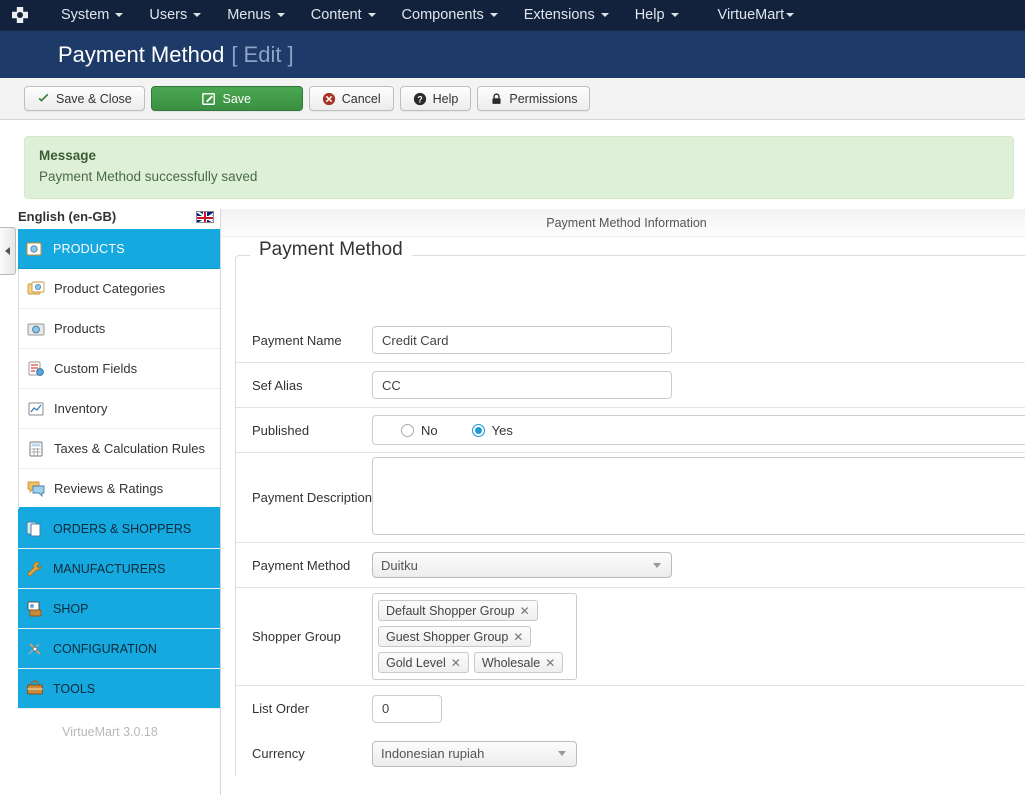 The image size is (1025, 795). Describe the element at coordinates (148, 176) in the screenshot. I see `alert-message: Payment Method successfully saved` at that location.